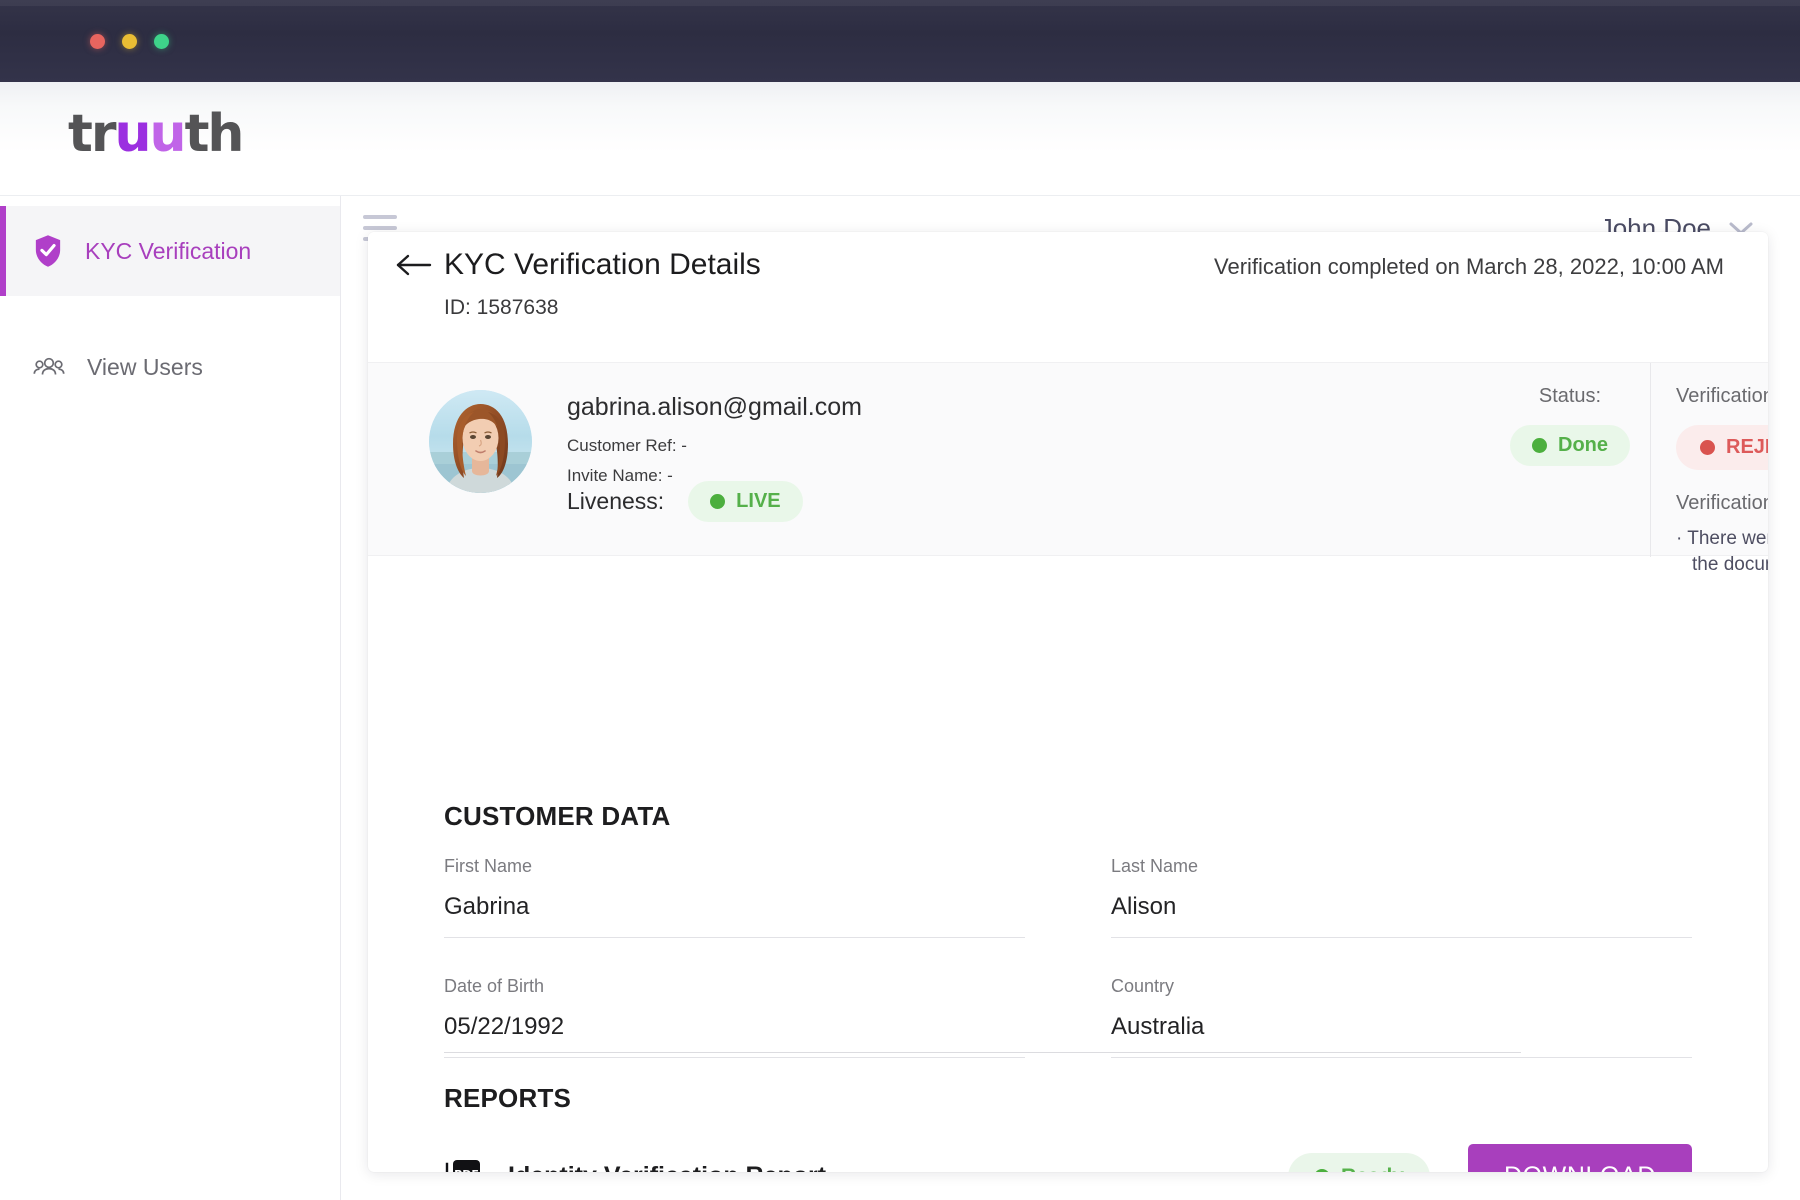  I want to click on users-icon, so click(49, 366).